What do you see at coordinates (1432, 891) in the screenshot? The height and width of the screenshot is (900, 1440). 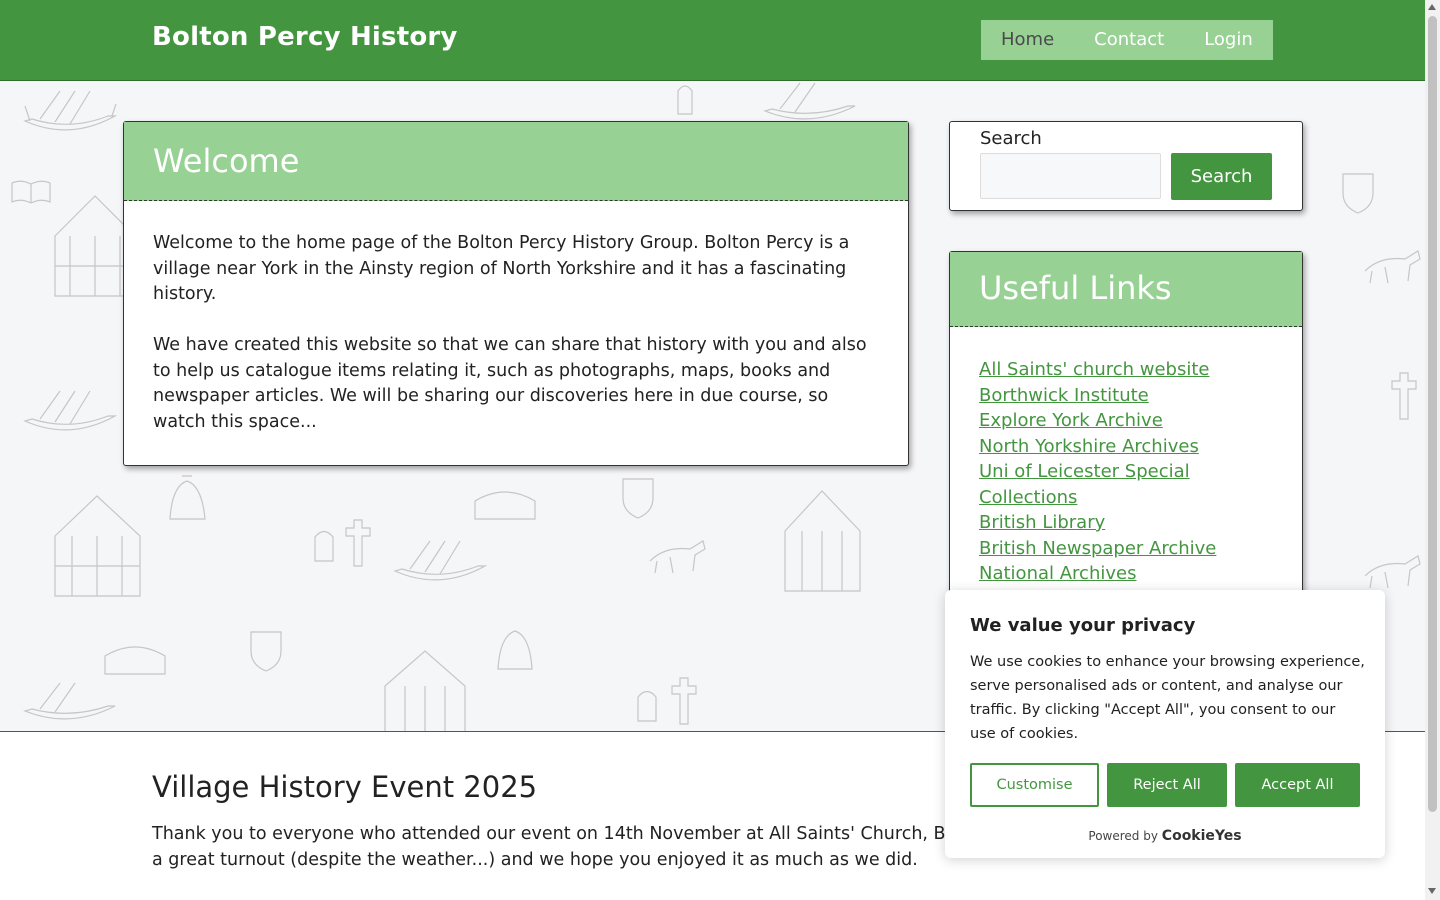 I see `scroll-down-arrow-icon` at bounding box center [1432, 891].